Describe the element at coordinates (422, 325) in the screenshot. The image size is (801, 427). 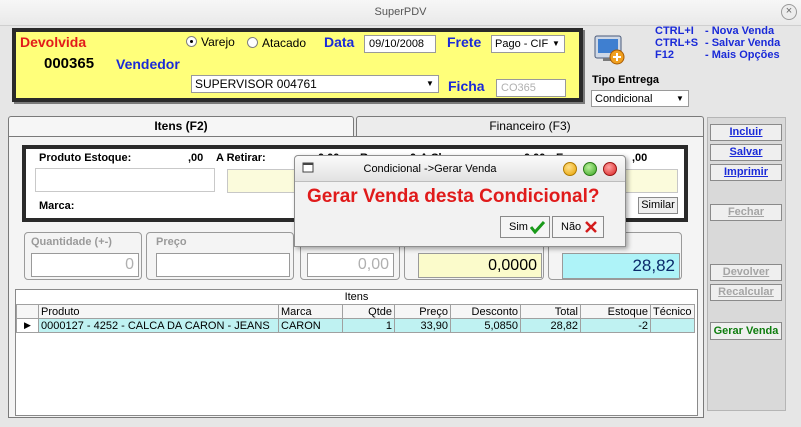
I see `cell-preco: 33,90` at that location.